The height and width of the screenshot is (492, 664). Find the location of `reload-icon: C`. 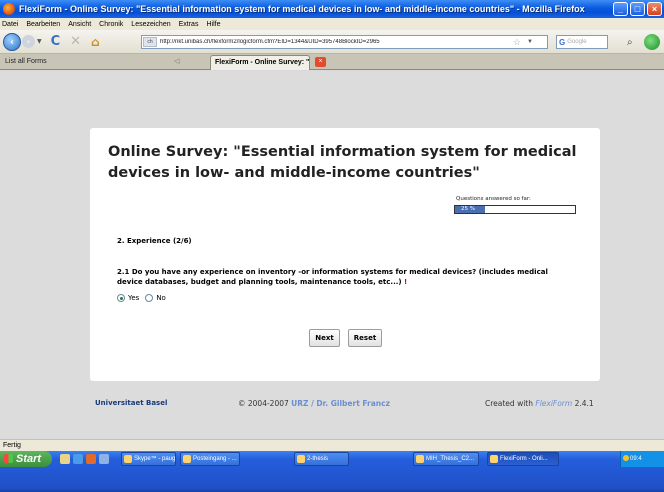

reload-icon: C is located at coordinates (56, 41).